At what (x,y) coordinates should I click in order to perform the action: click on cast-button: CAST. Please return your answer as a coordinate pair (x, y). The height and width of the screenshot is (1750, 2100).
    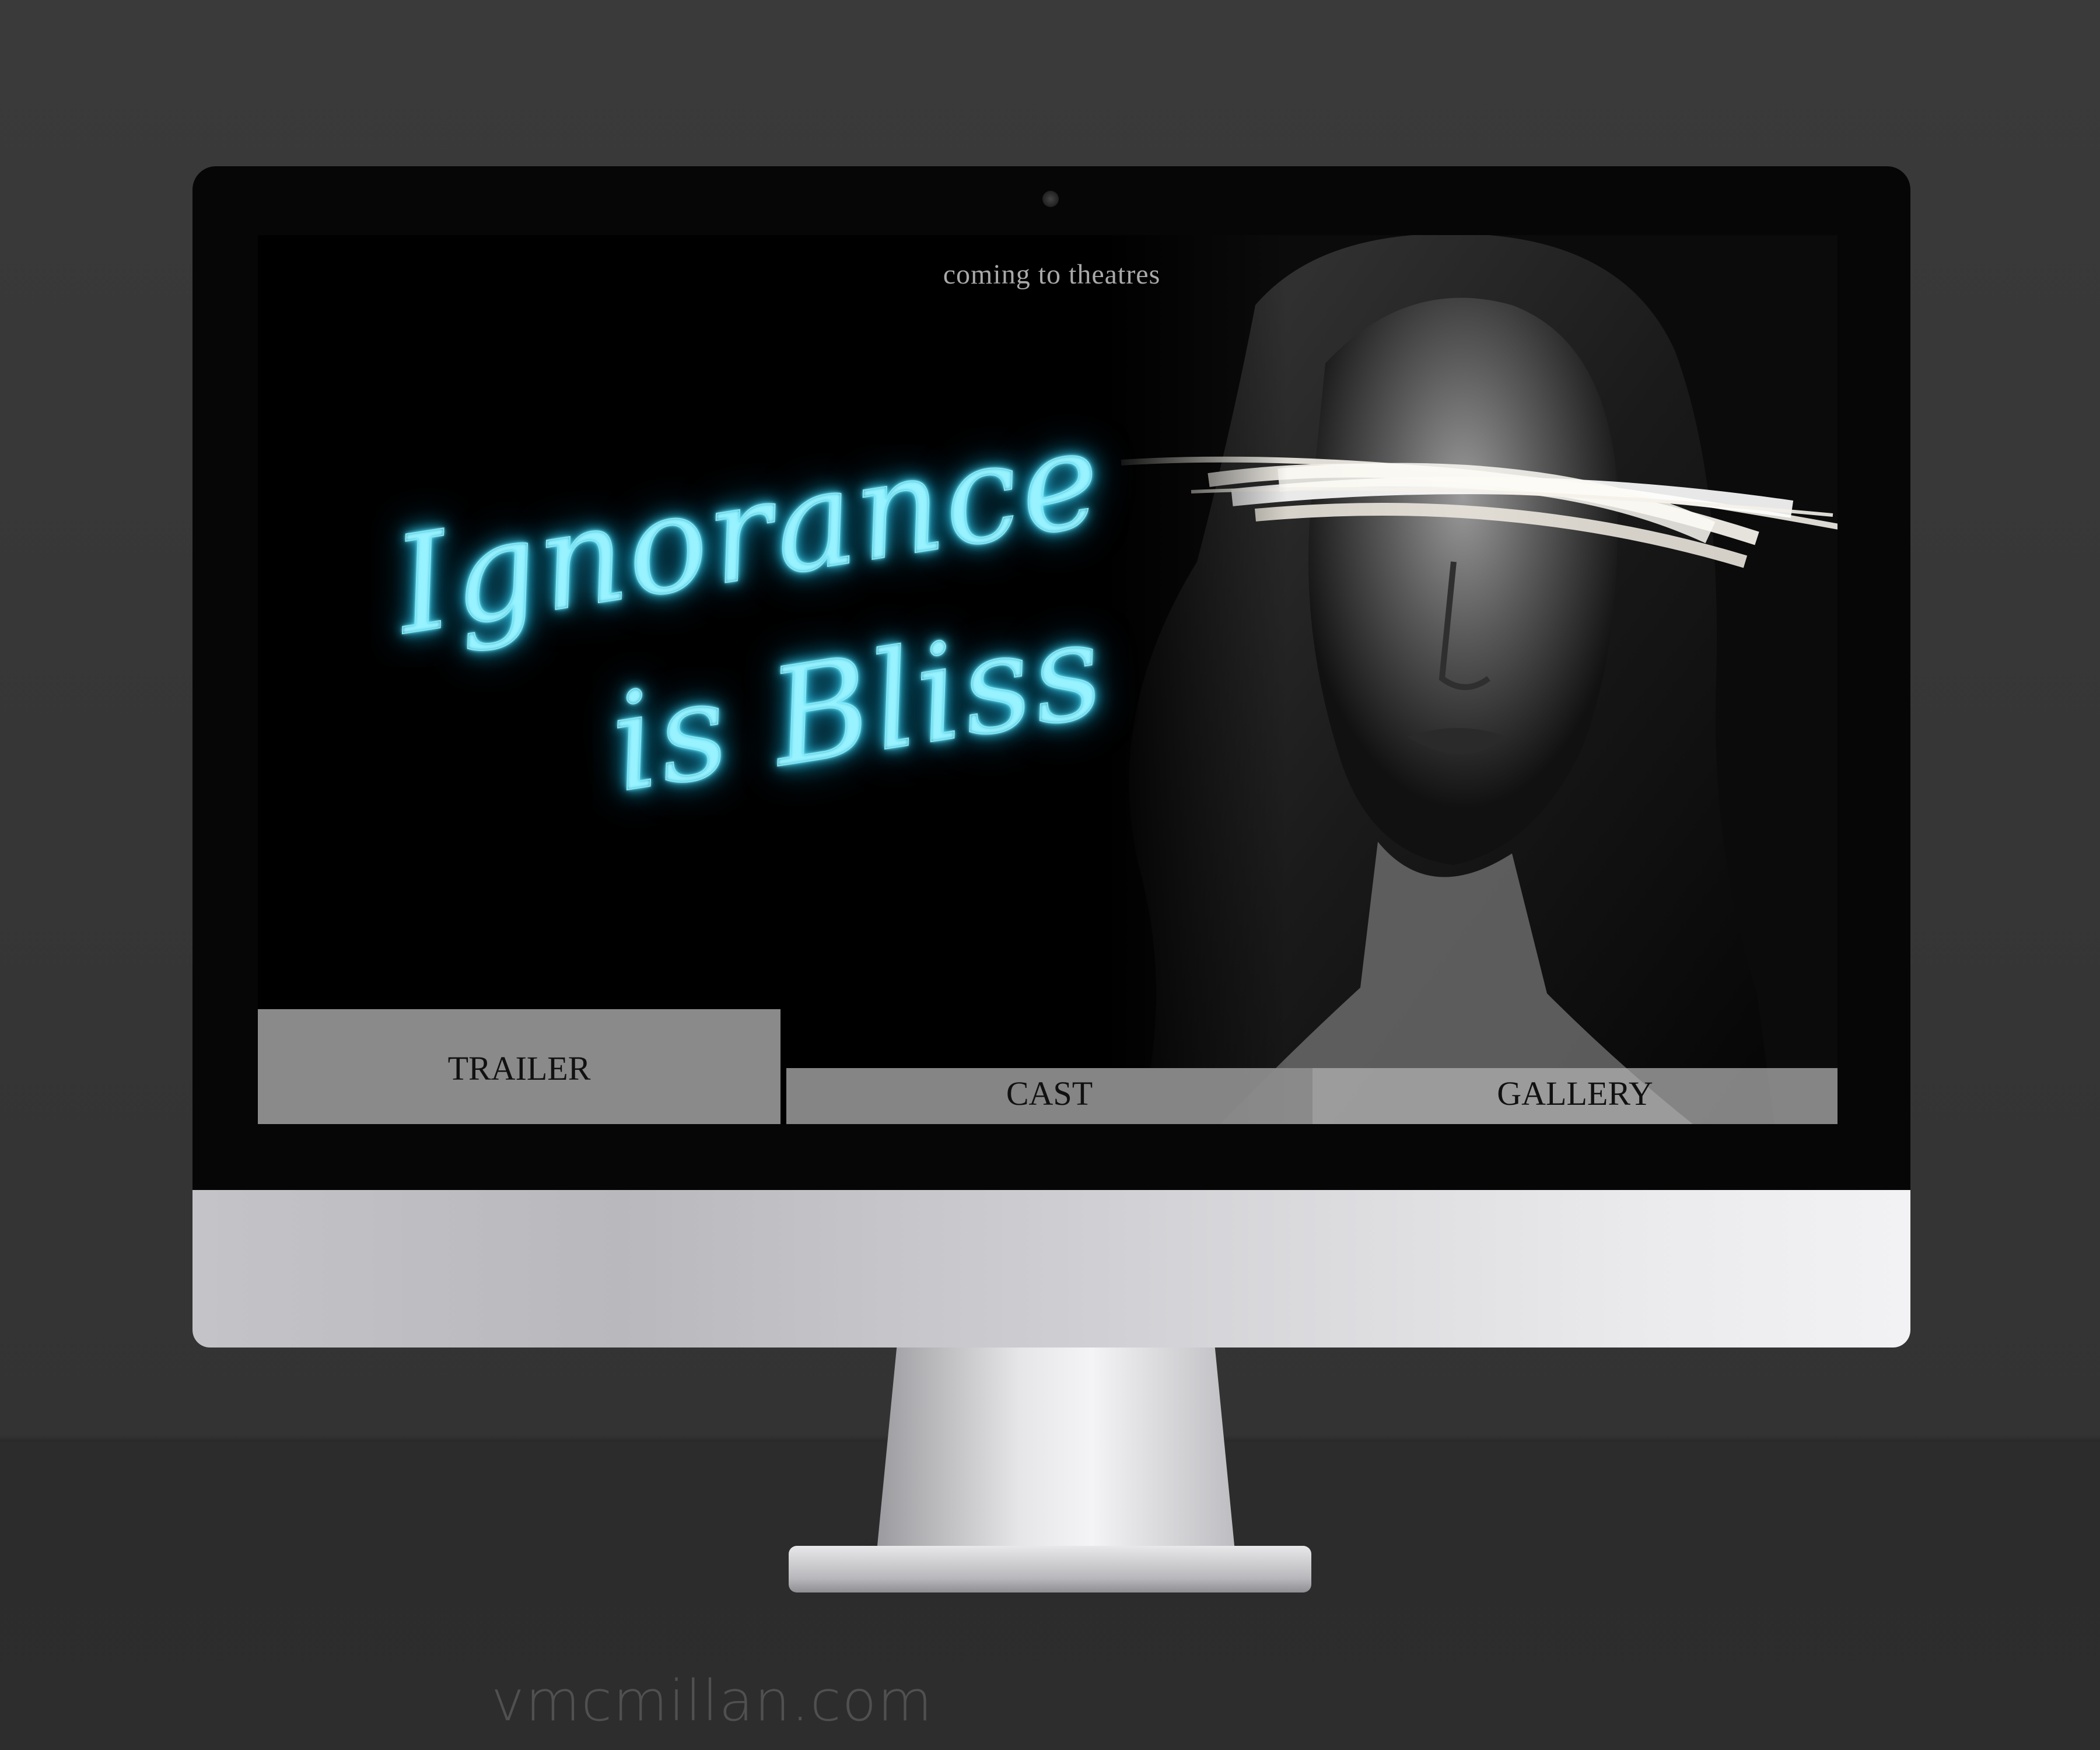
    Looking at the image, I should click on (1049, 1096).